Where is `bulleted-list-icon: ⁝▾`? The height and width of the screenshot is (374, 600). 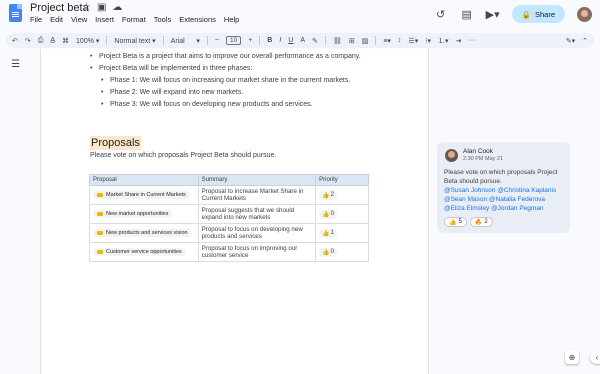
bulleted-list-icon: ⁝▾ is located at coordinates (428, 41).